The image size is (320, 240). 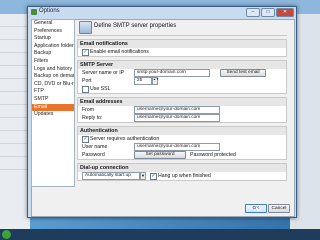 I want to click on dialup-mode-select: Automatically start up, so click(x=111, y=176).